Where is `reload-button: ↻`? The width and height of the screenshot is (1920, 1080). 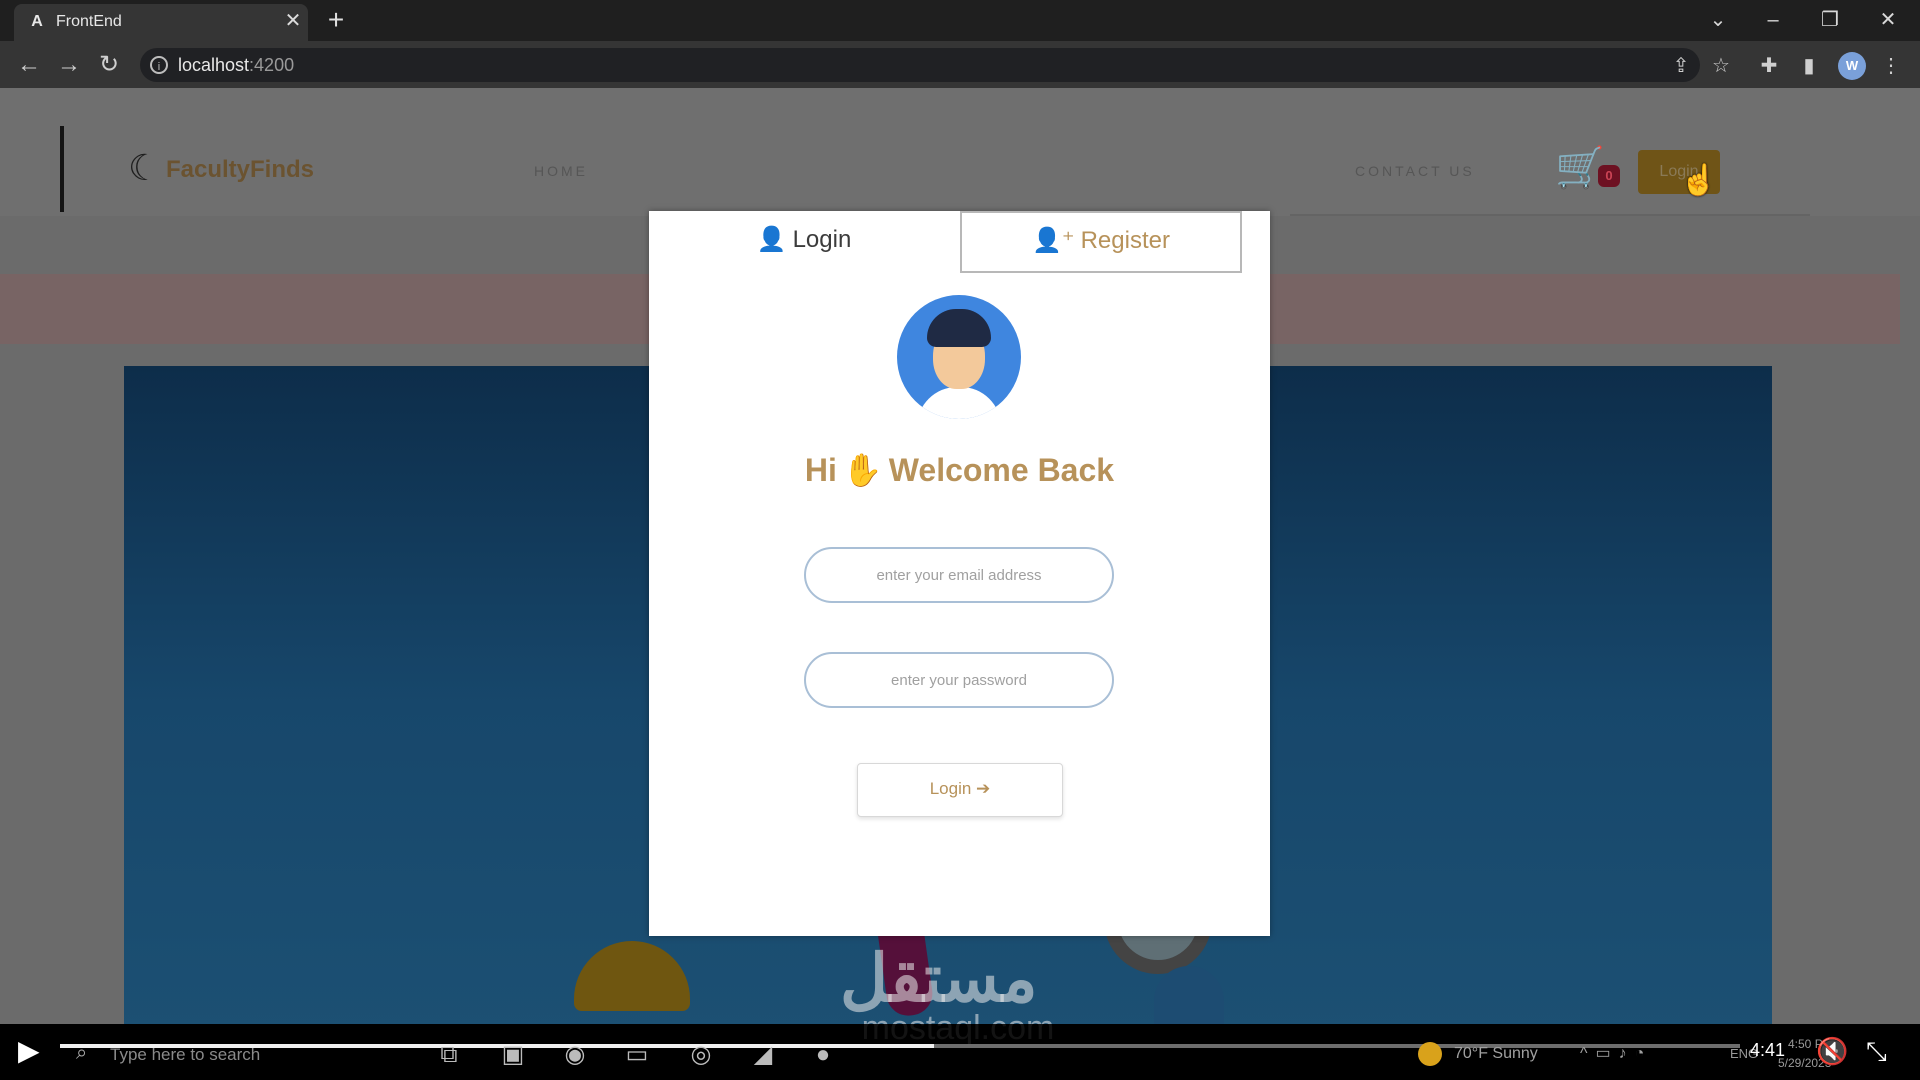 reload-button: ↻ is located at coordinates (109, 65).